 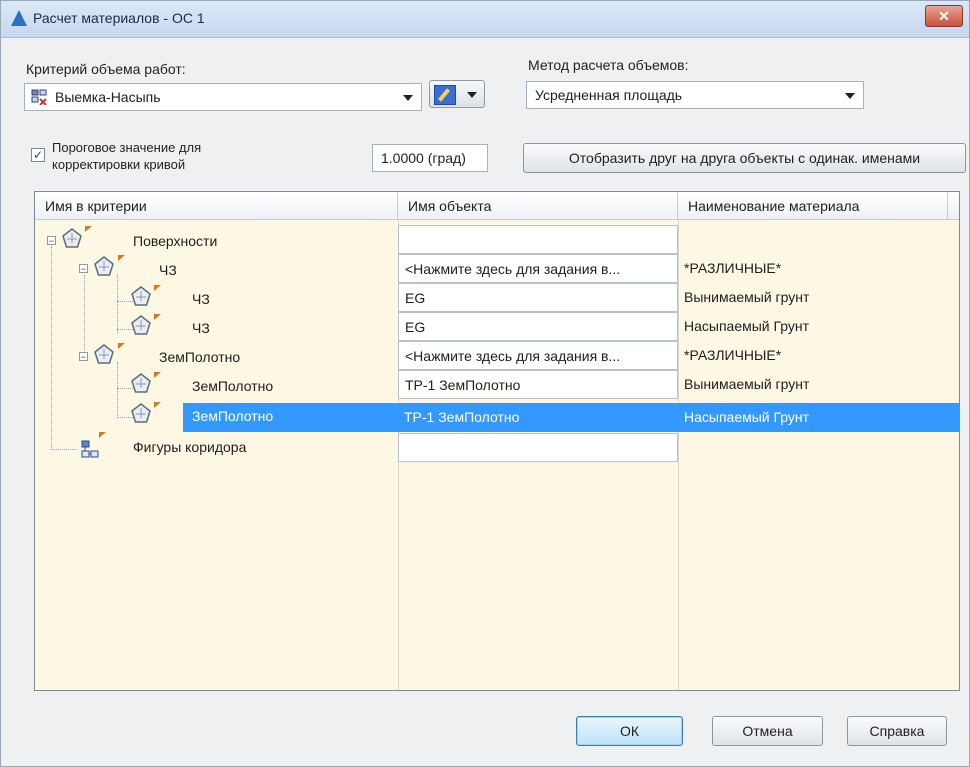 What do you see at coordinates (629, 731) in the screenshot?
I see `ok-button: ОК` at bounding box center [629, 731].